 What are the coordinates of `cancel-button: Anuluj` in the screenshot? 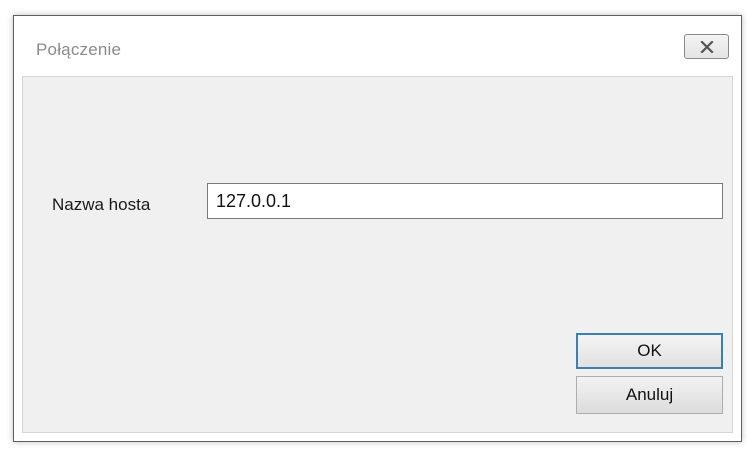 It's located at (649, 395).